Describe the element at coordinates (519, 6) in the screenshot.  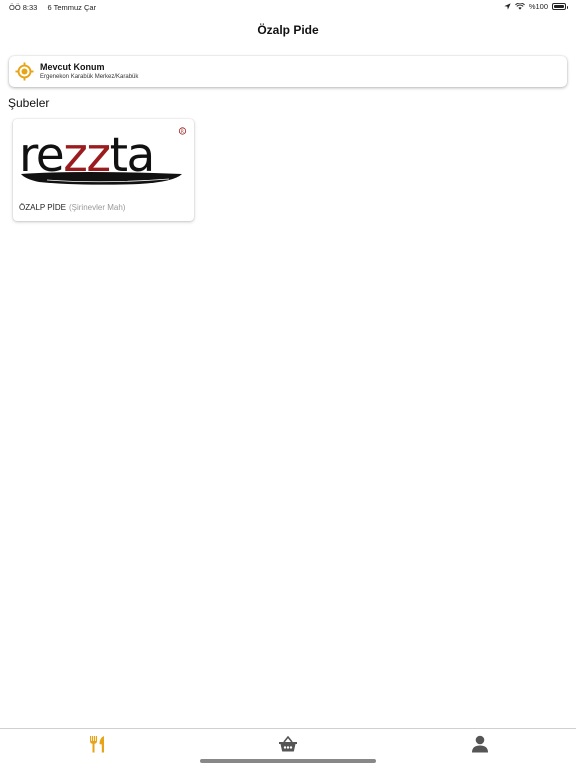
I see `wifi-icon` at that location.